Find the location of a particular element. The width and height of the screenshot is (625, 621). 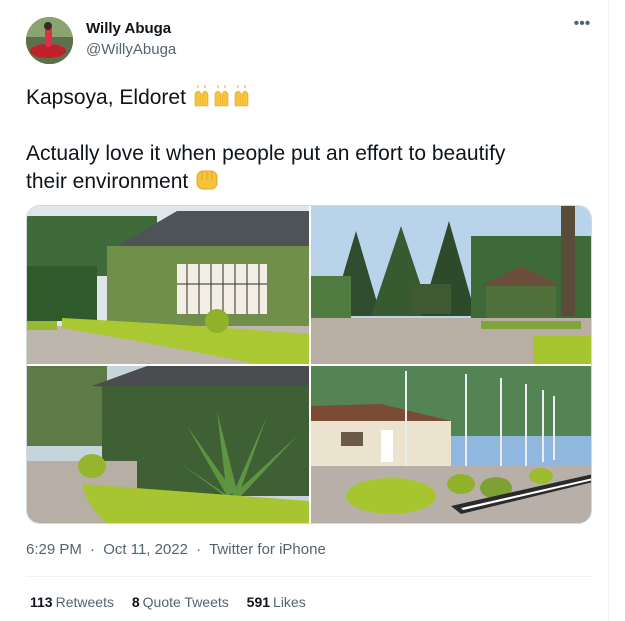

likes-label: Likes is located at coordinates (289, 602).